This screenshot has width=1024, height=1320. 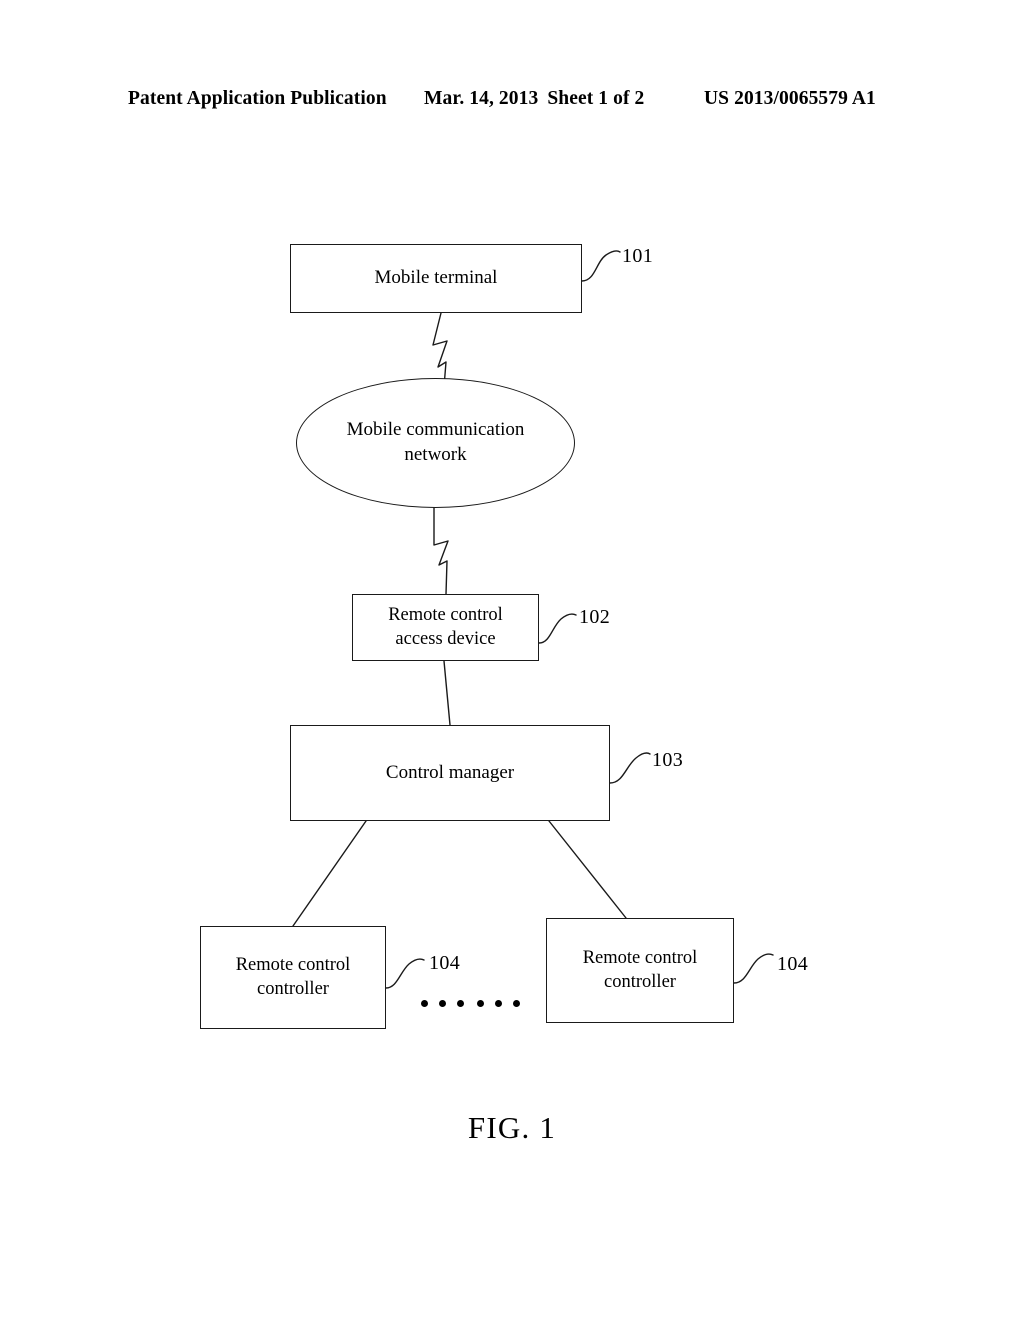 What do you see at coordinates (405, 973) in the screenshot?
I see `leader-104-left` at bounding box center [405, 973].